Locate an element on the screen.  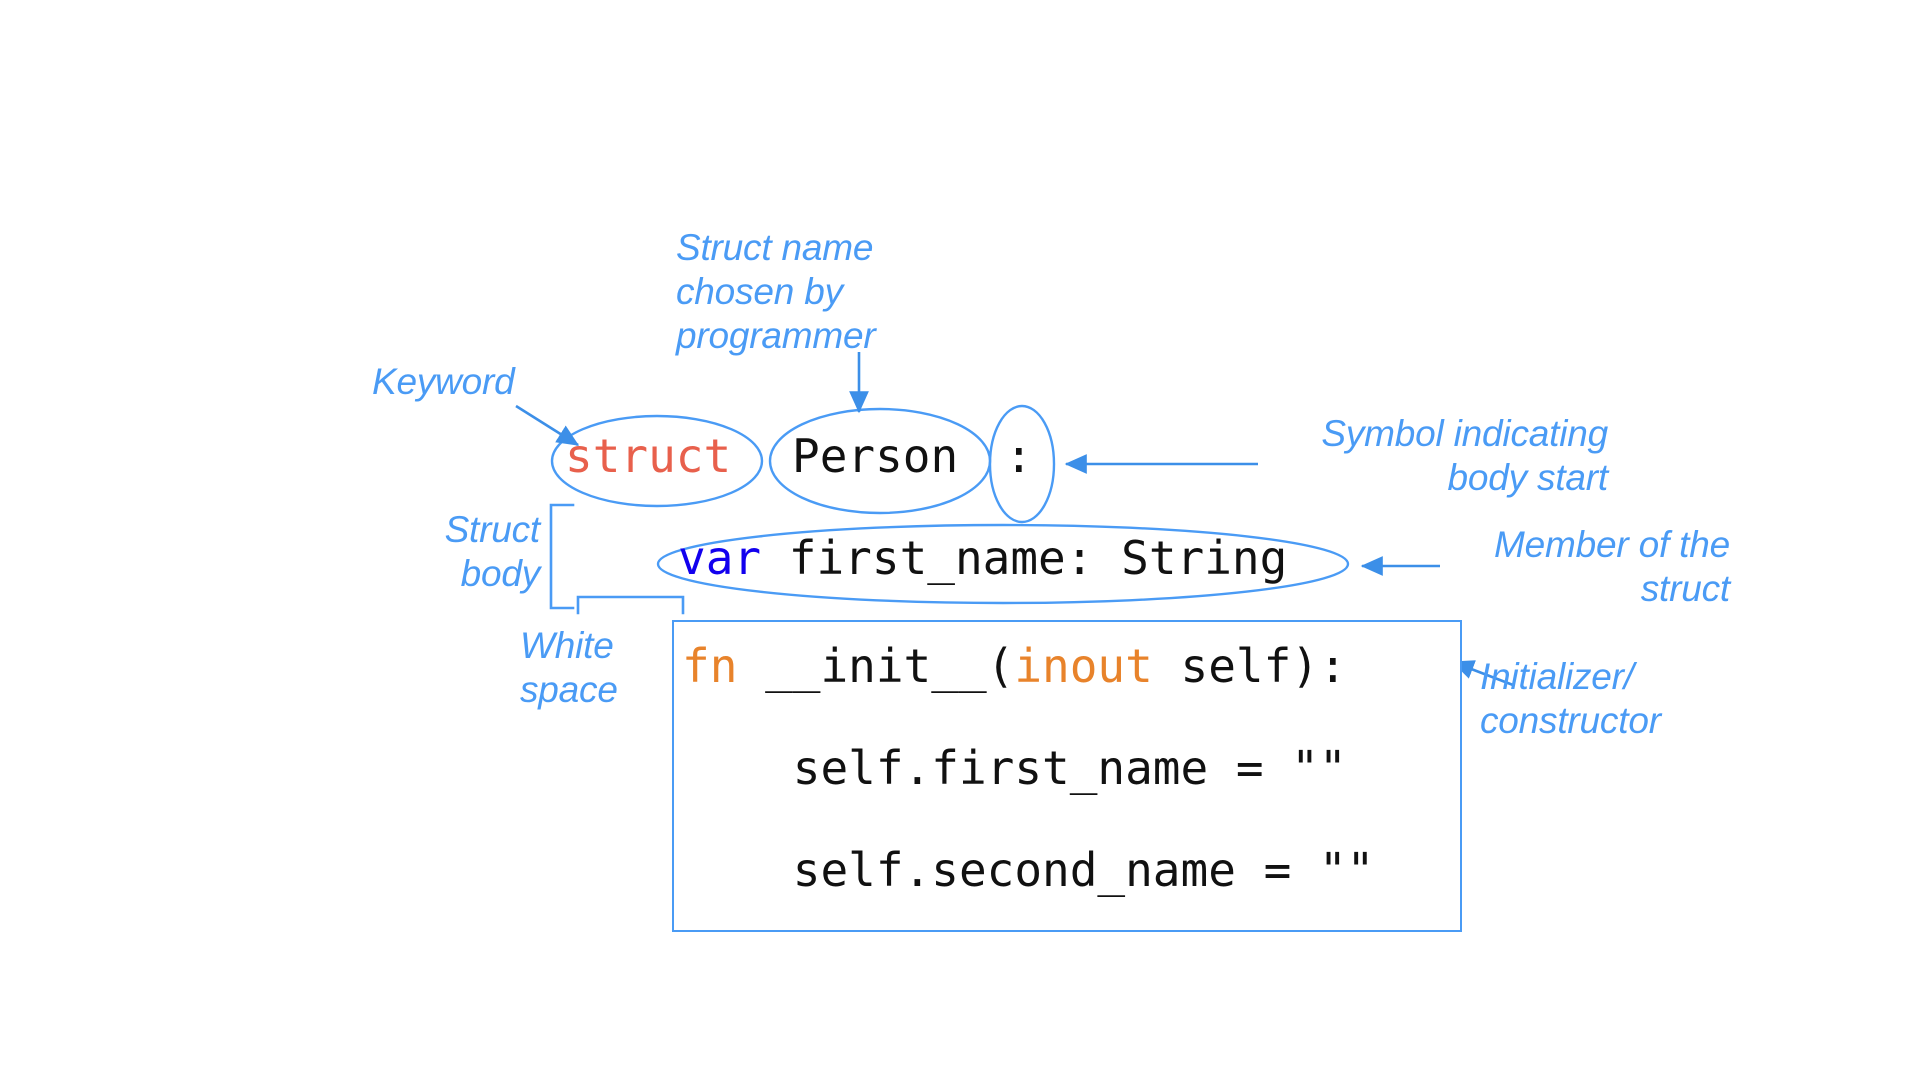
annotation-struct-name: Struct name chosen by programmer is located at coordinates (776, 291).